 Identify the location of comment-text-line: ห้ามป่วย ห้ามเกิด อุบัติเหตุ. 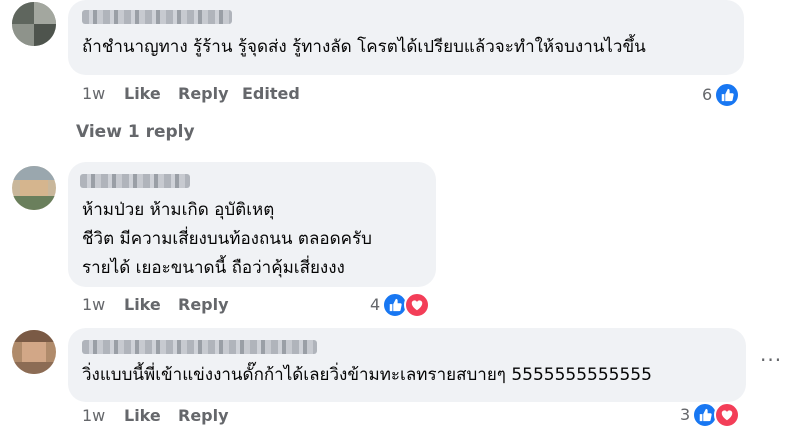
(178, 210).